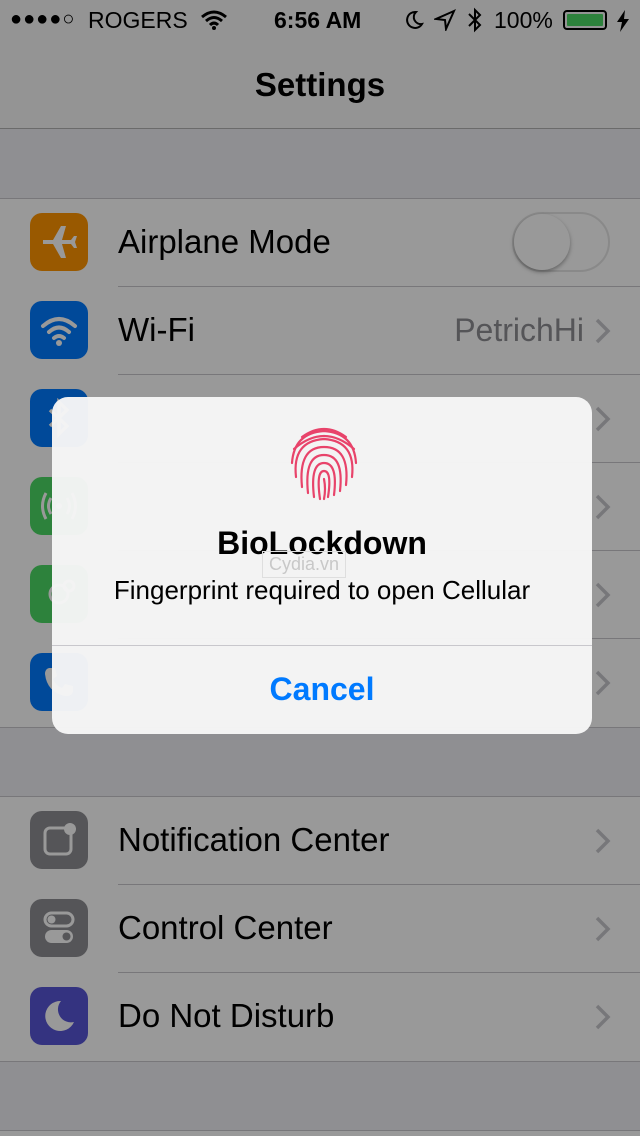 Image resolution: width=640 pixels, height=1137 pixels. I want to click on fingerprint-icon, so click(324, 464).